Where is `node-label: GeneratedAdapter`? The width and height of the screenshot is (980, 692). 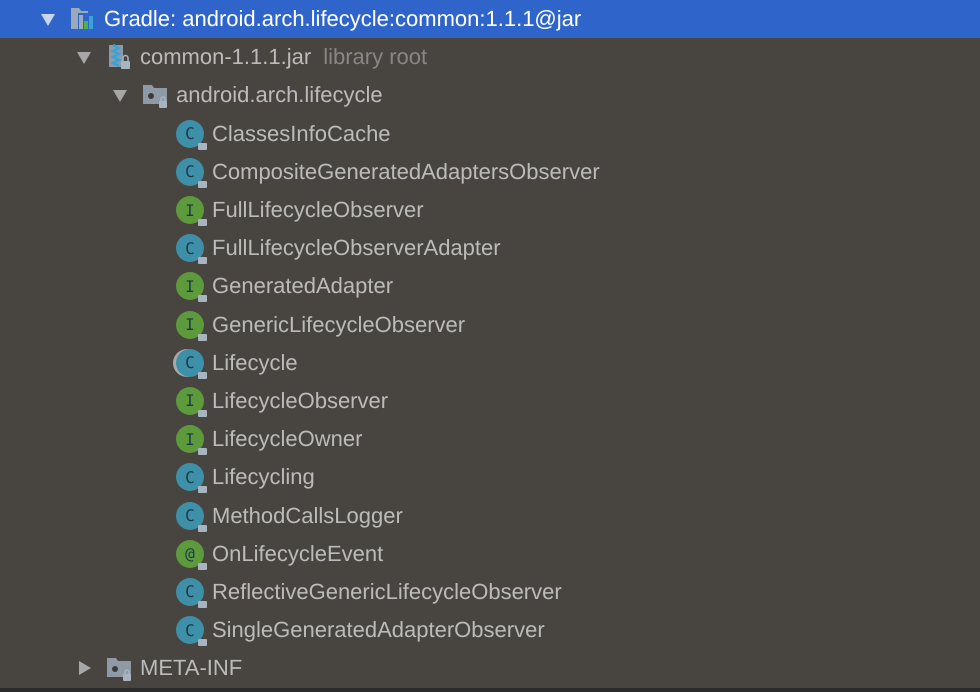
node-label: GeneratedAdapter is located at coordinates (303, 286).